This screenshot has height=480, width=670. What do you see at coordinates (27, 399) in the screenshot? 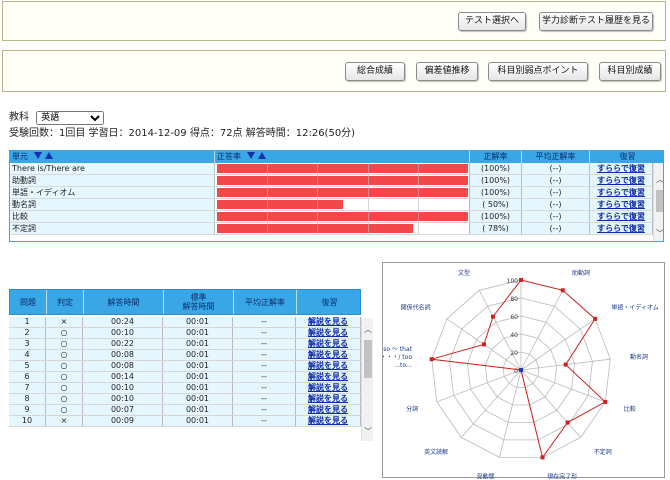
I see `question-number: 8` at bounding box center [27, 399].